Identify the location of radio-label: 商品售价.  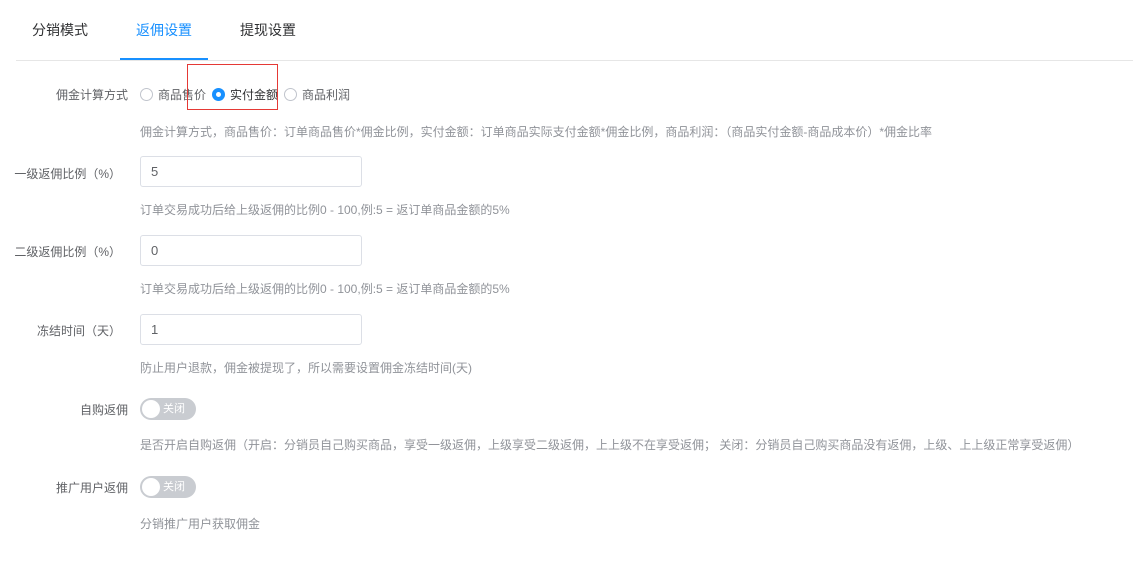
(182, 94).